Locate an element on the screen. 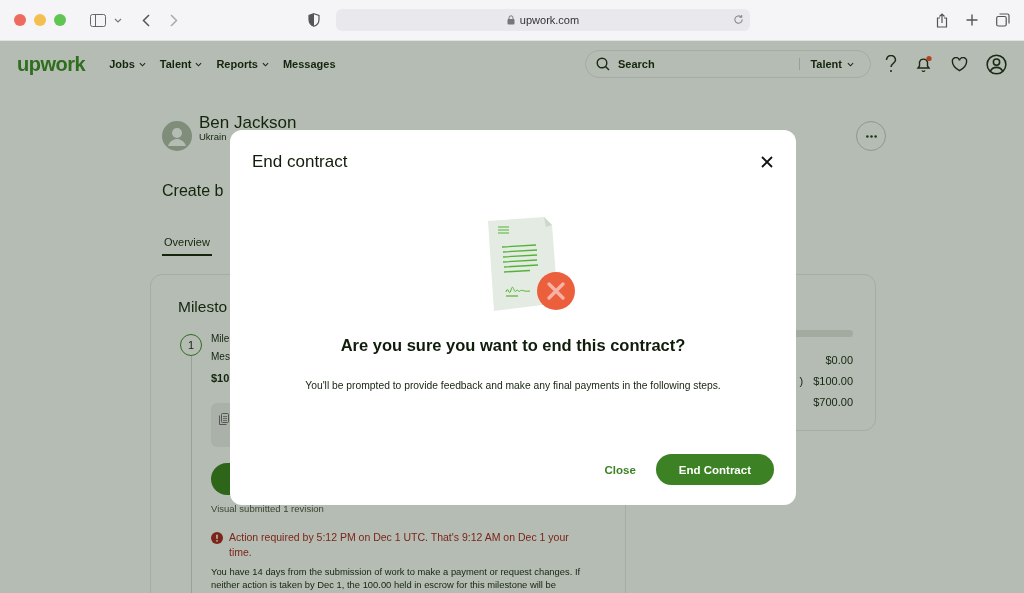 The height and width of the screenshot is (593, 1024). freelancer-name: Ben Jackson is located at coordinates (248, 122).